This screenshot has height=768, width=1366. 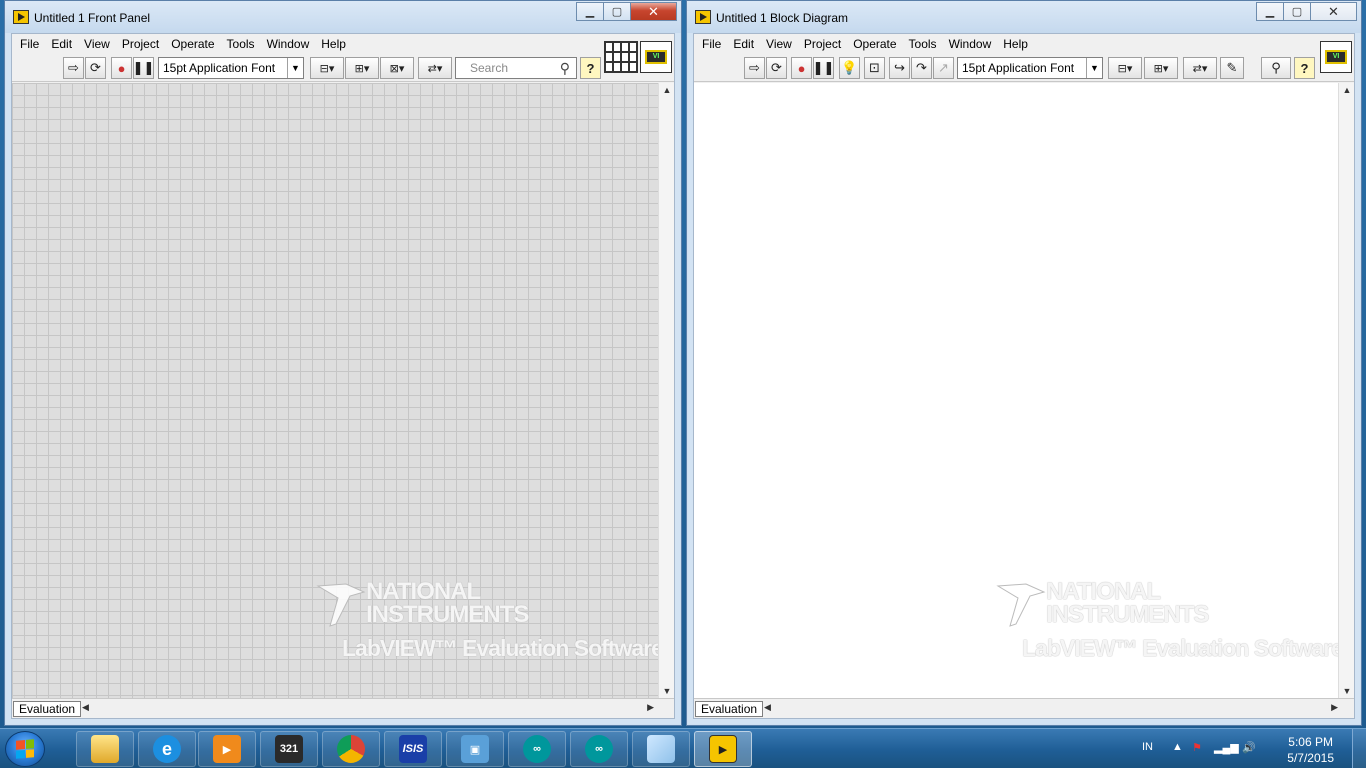 I want to click on step-out-icon: ↗, so click(x=943, y=68).